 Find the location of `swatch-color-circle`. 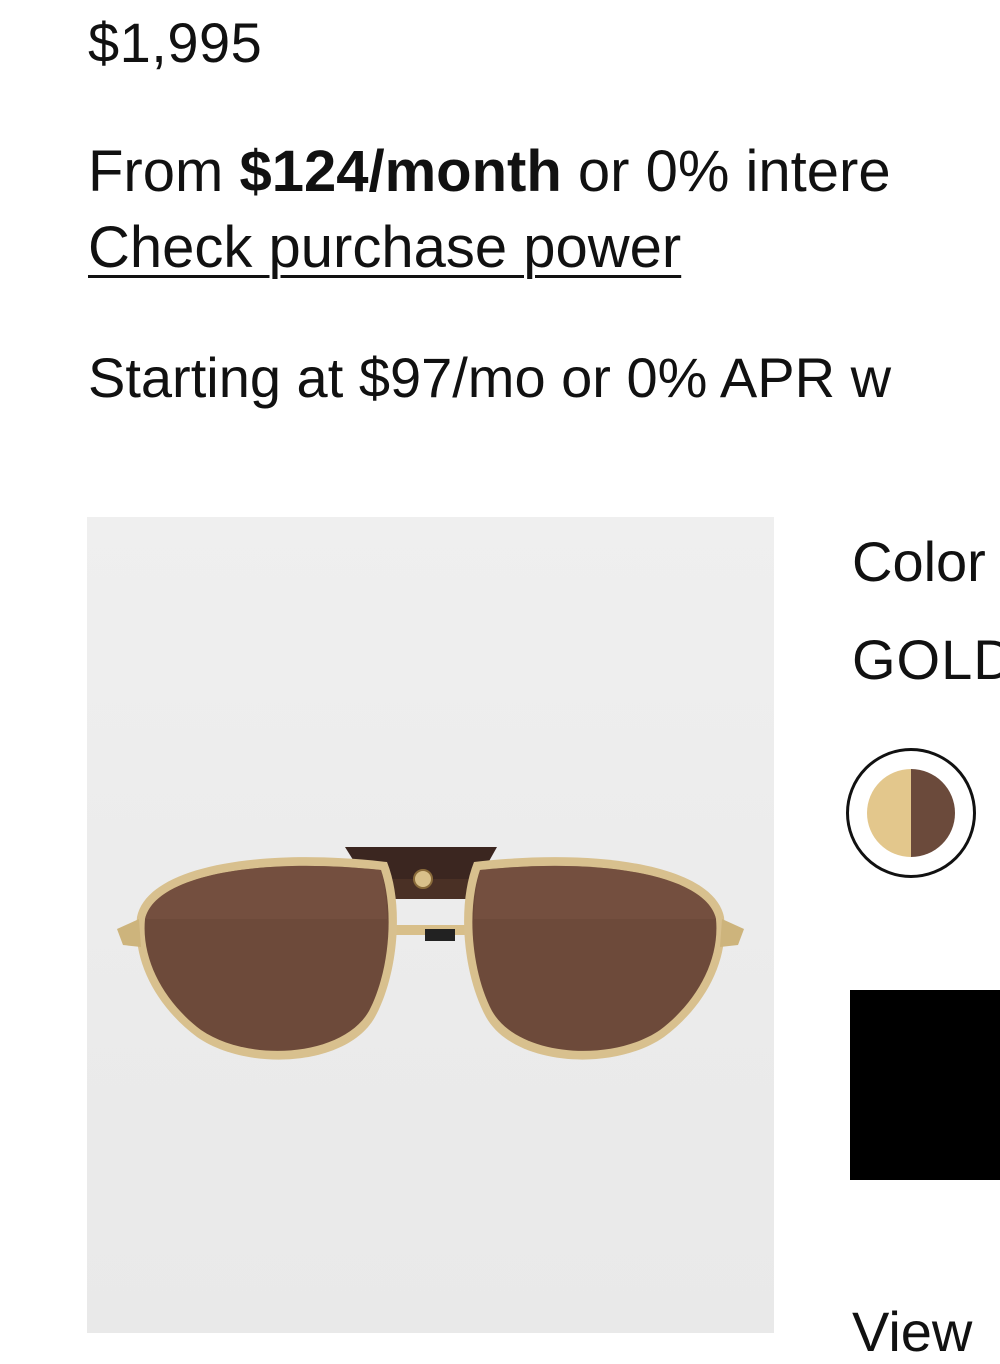

swatch-color-circle is located at coordinates (911, 813).